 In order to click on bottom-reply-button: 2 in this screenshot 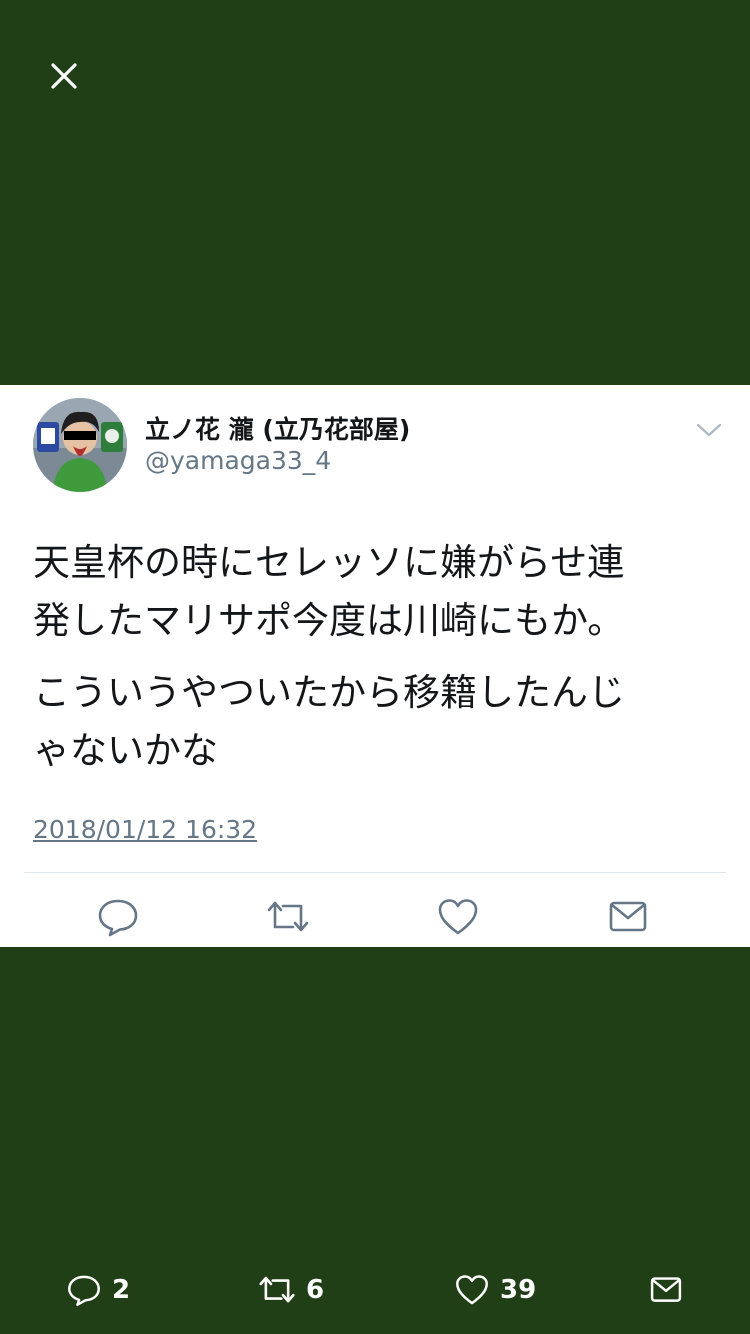, I will do `click(98, 1290)`.